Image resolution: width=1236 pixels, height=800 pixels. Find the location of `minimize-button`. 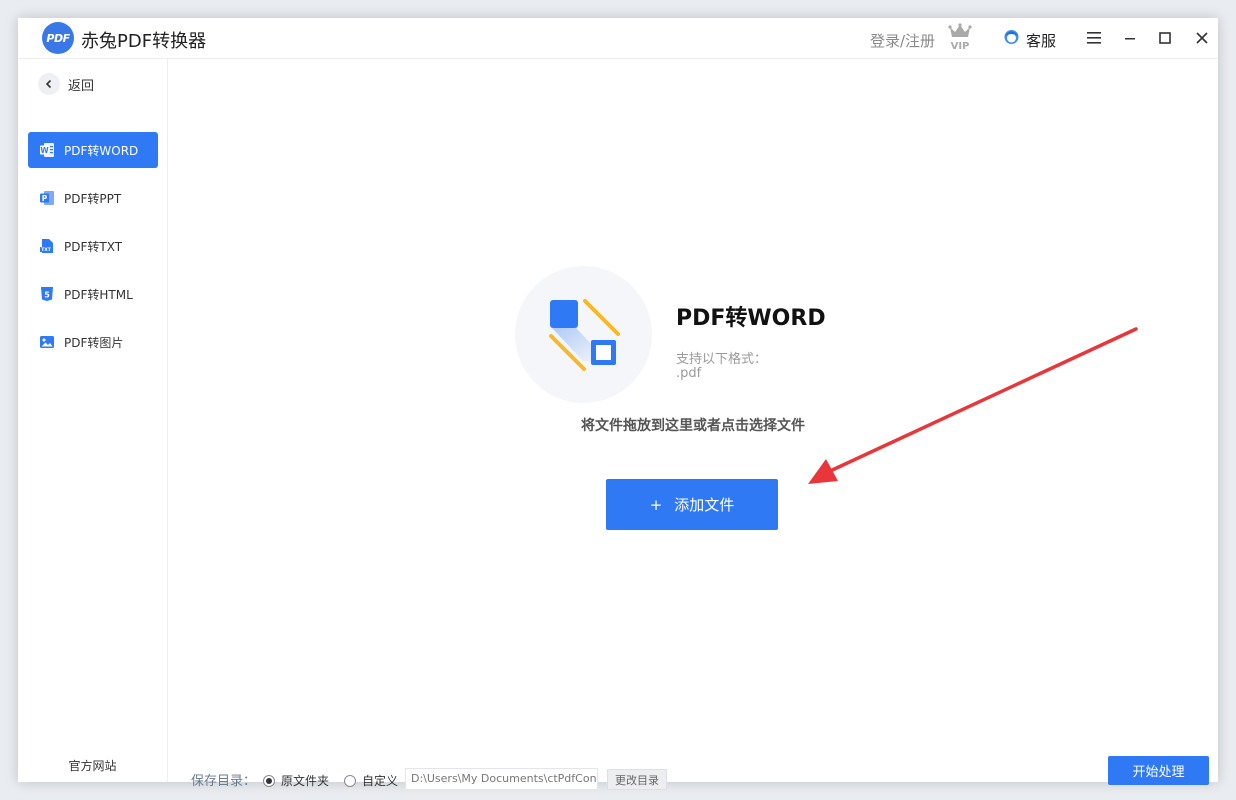

minimize-button is located at coordinates (1130, 38).